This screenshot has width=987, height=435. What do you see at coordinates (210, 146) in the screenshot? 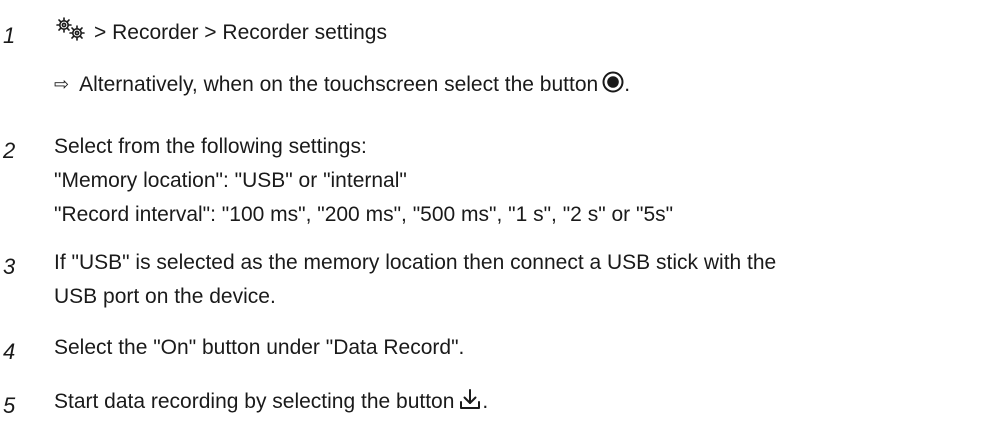
I see `step-2-line: Select from the following settings:` at bounding box center [210, 146].